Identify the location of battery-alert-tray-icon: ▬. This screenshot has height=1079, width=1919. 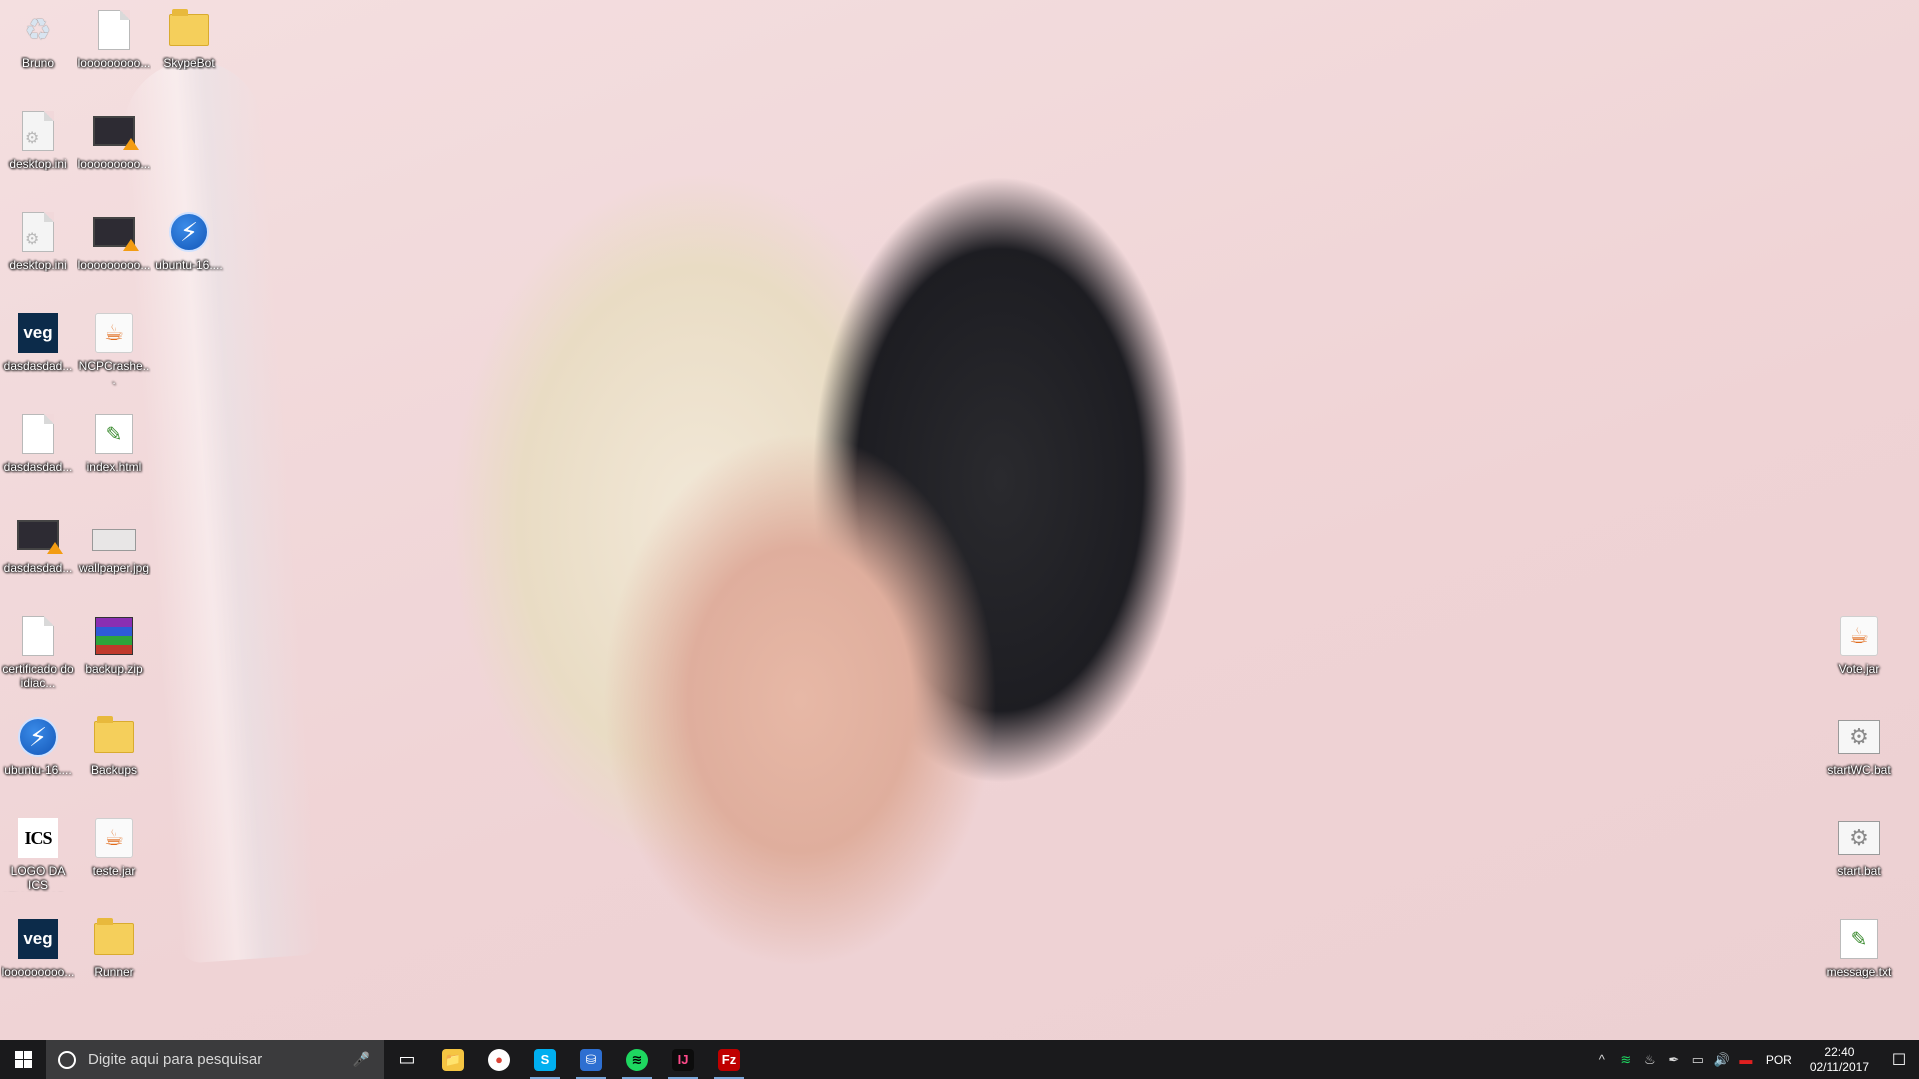
(1746, 1060).